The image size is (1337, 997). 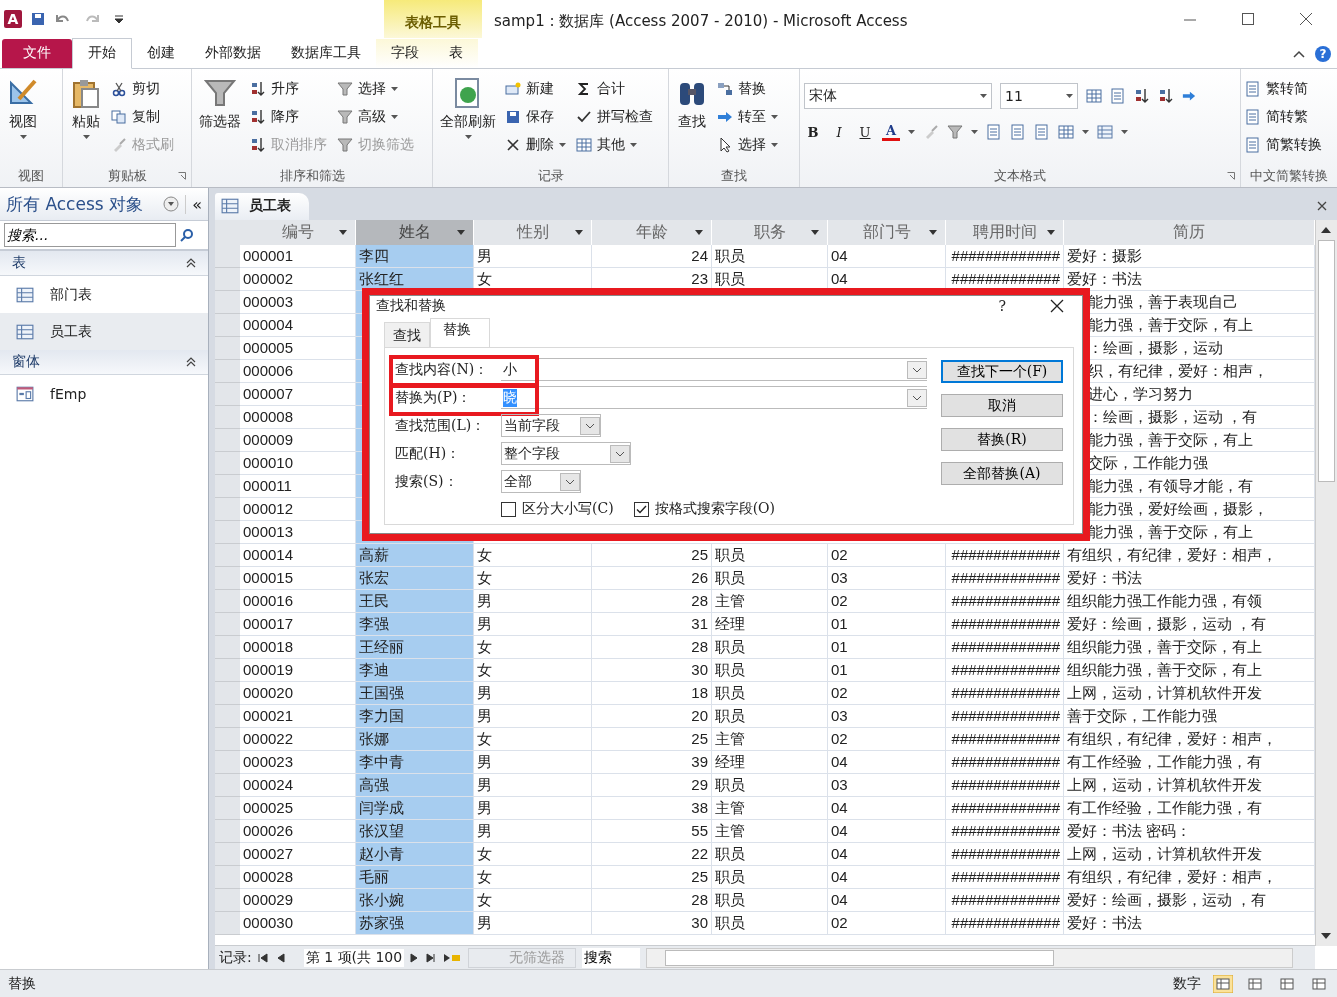 What do you see at coordinates (535, 117) in the screenshot?
I see `ribbon-button: 保存` at bounding box center [535, 117].